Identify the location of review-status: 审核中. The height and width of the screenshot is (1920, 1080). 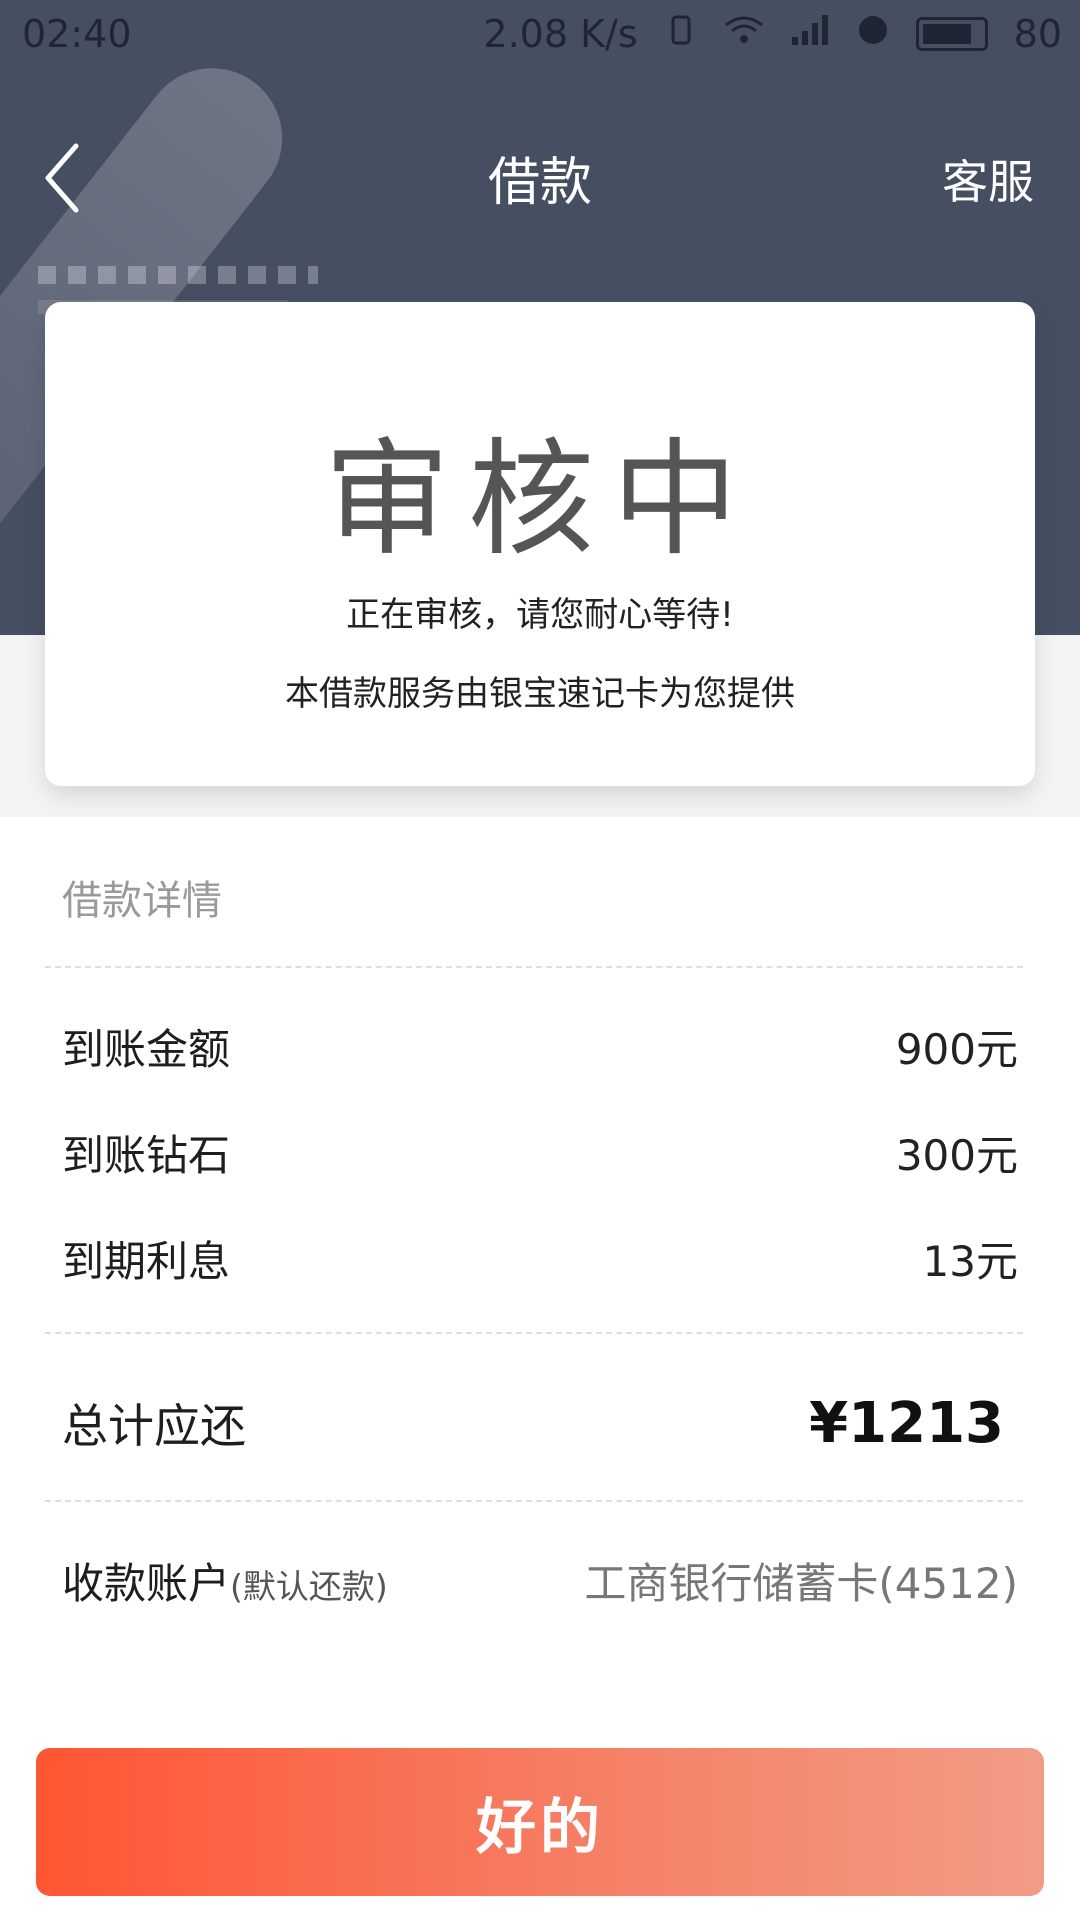
(540, 499).